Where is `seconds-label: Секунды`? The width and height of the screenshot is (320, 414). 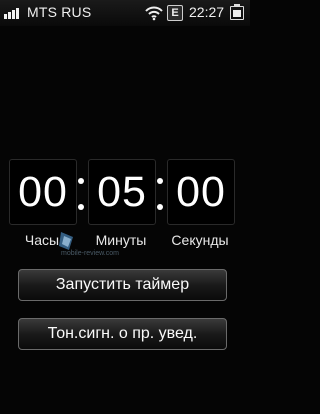
seconds-label: Секунды is located at coordinates (200, 240).